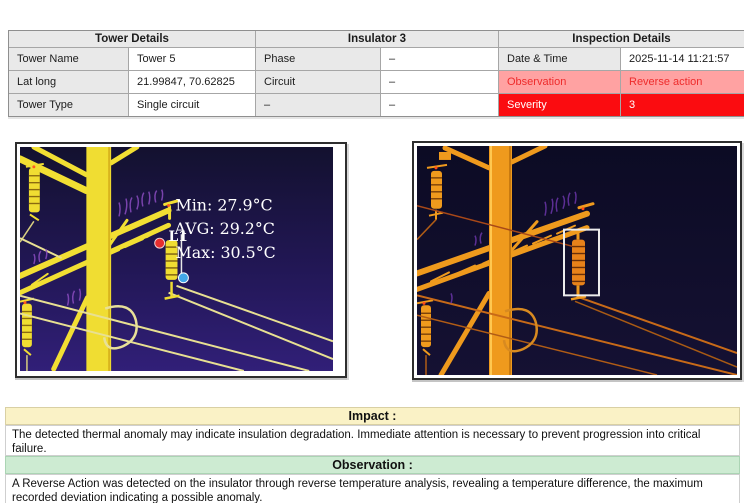  I want to click on inspection-details-header: Inspection Details, so click(621, 39).